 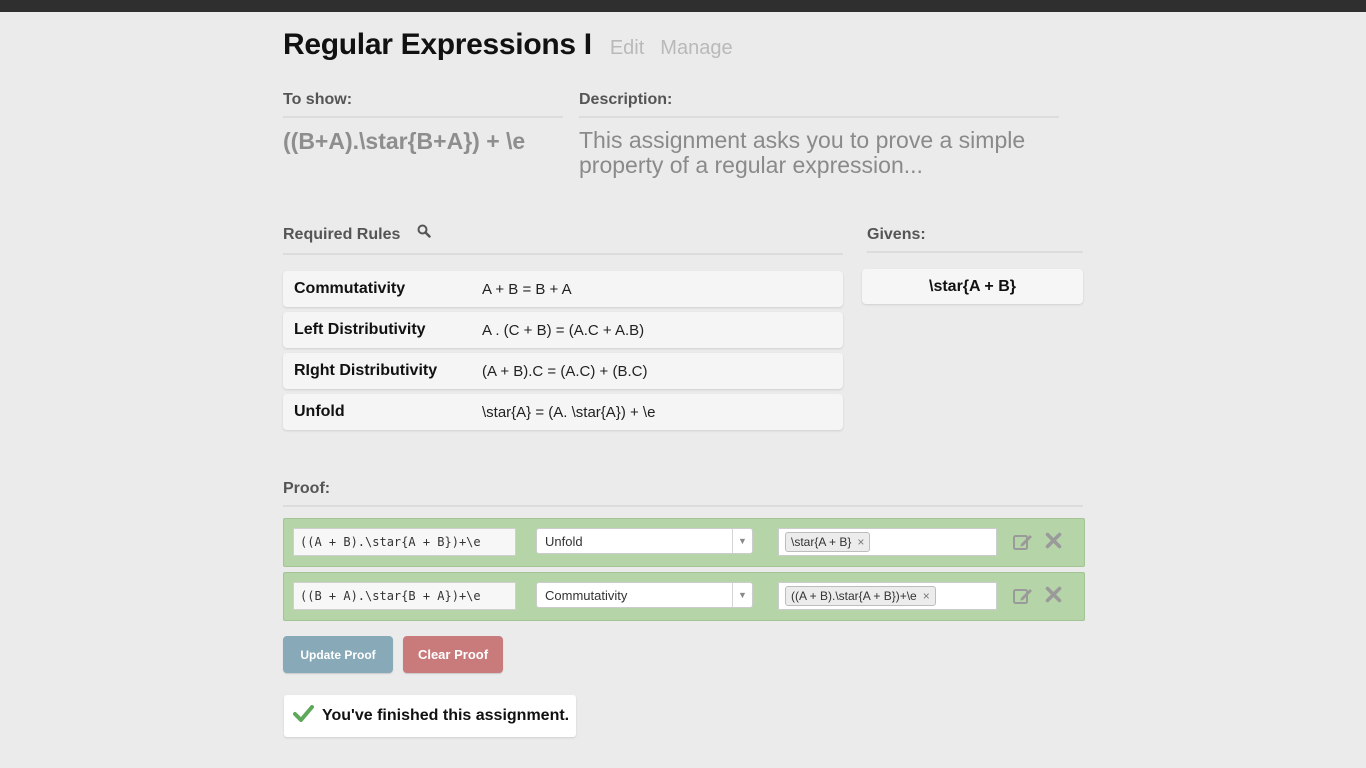 What do you see at coordinates (896, 234) in the screenshot?
I see `givens-label: Givens:` at bounding box center [896, 234].